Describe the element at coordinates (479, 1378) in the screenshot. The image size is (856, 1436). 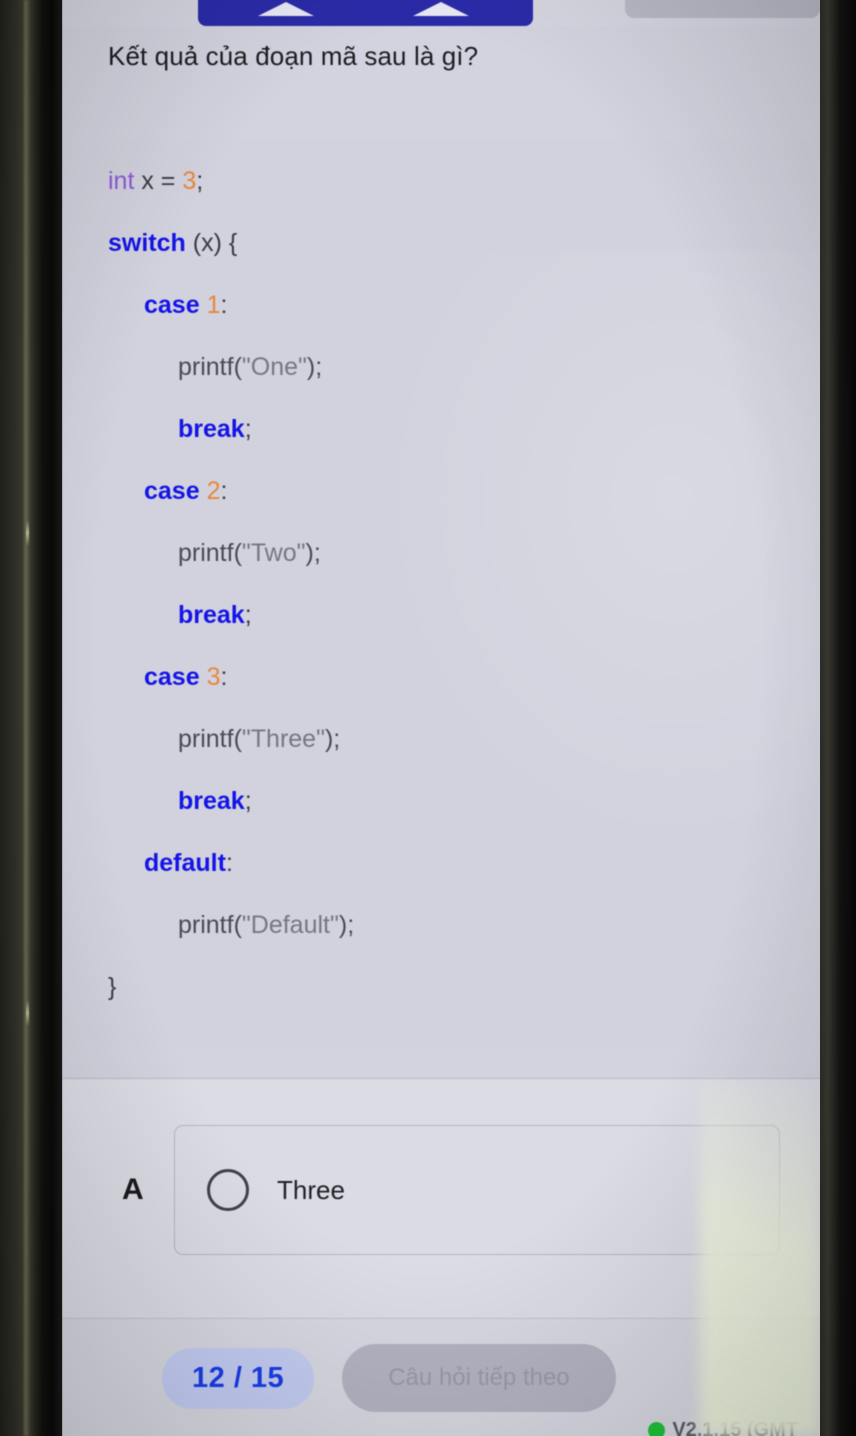
I see `next-question-button: Câu hỏi tiếp theo` at that location.